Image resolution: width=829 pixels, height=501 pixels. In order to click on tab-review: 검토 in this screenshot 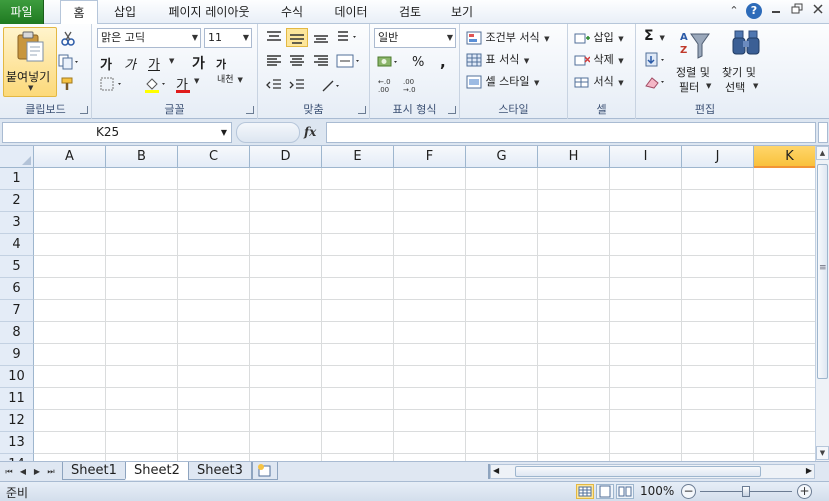, I will do `click(410, 12)`.